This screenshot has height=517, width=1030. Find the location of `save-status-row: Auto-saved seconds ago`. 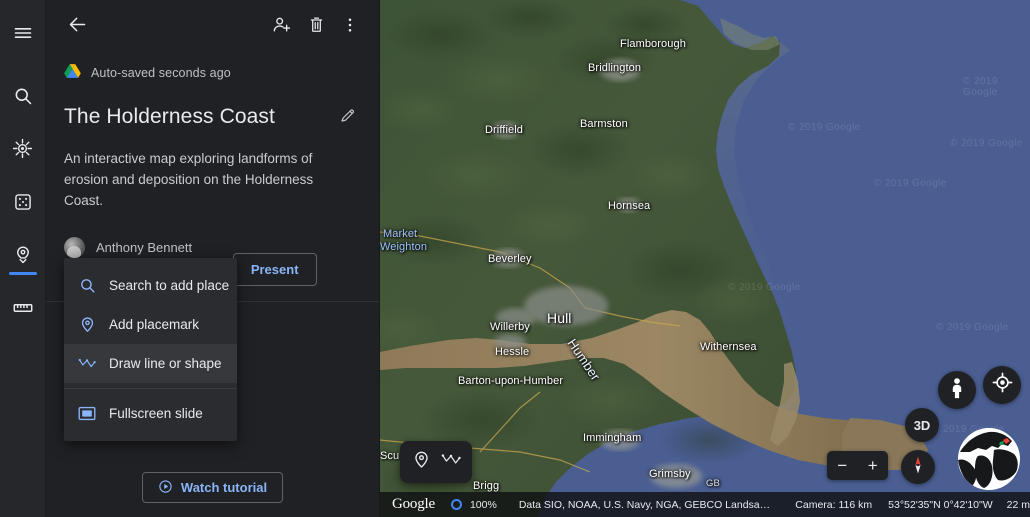

save-status-row: Auto-saved seconds ago is located at coordinates (212, 68).